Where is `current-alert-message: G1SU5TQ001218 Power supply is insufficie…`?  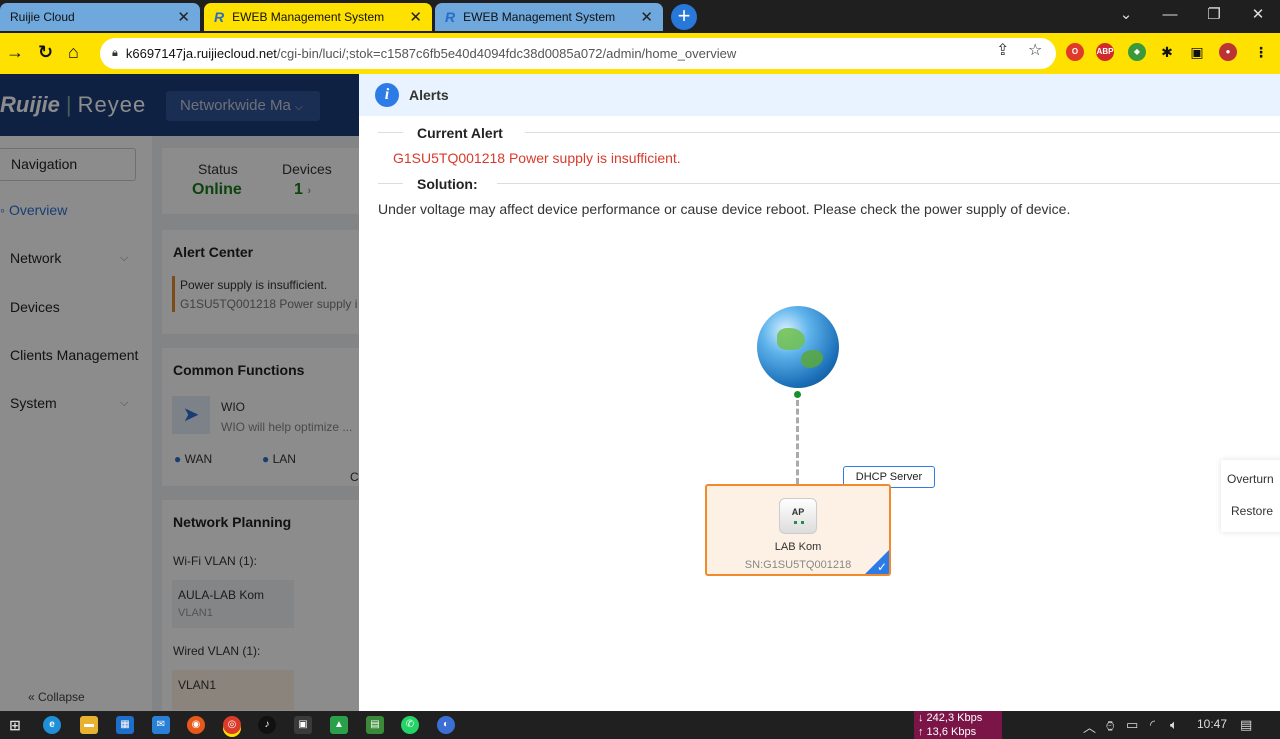
current-alert-message: G1SU5TQ001218 Power supply is insufficie… is located at coordinates (537, 158).